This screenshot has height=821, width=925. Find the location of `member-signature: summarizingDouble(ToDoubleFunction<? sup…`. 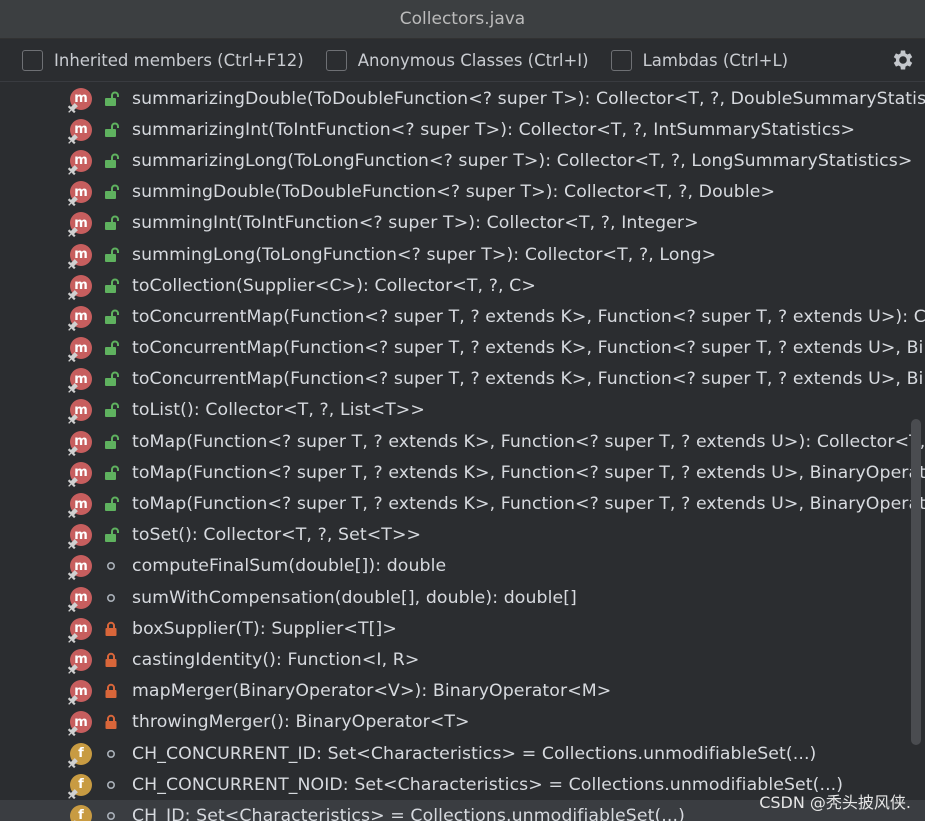

member-signature: summarizingDouble(ToDoubleFunction<? sup… is located at coordinates (528, 98).